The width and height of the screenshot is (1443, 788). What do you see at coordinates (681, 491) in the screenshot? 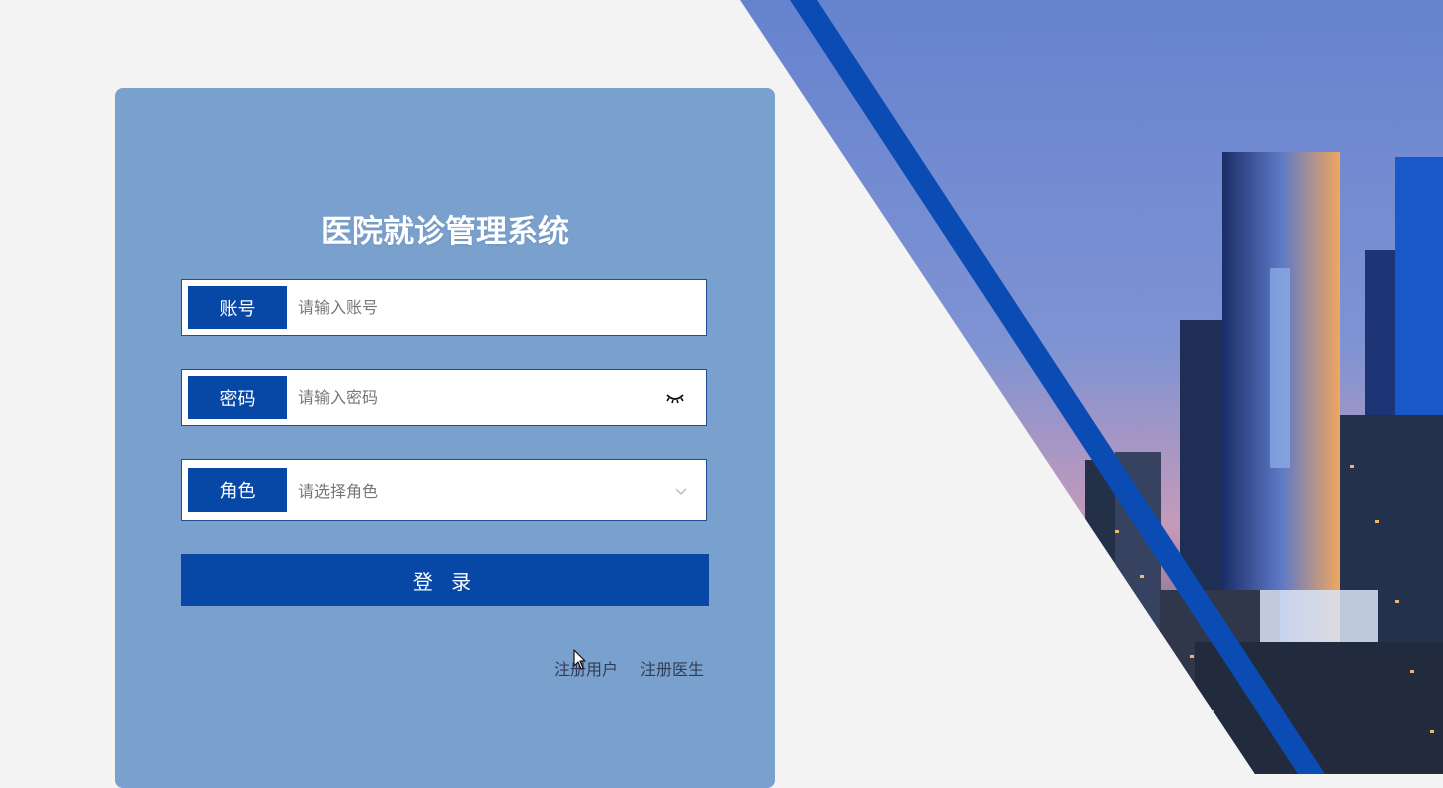
I see `chevron-down-icon` at bounding box center [681, 491].